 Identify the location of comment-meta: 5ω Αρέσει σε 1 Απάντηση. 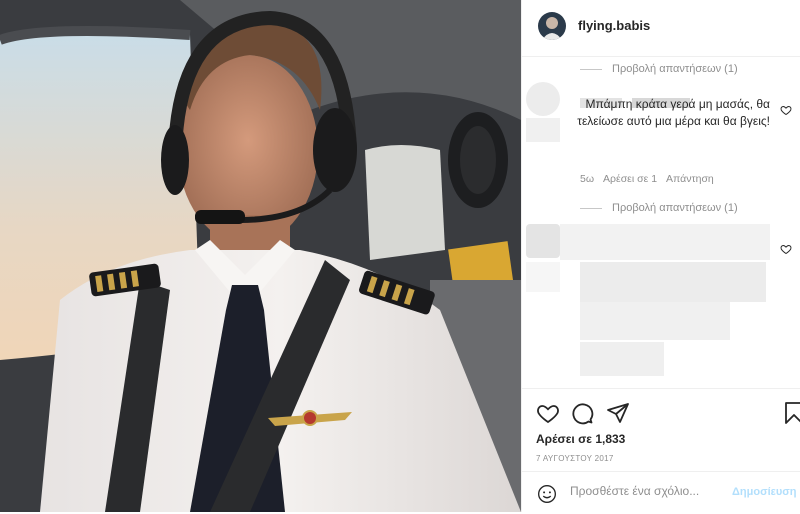
(647, 179).